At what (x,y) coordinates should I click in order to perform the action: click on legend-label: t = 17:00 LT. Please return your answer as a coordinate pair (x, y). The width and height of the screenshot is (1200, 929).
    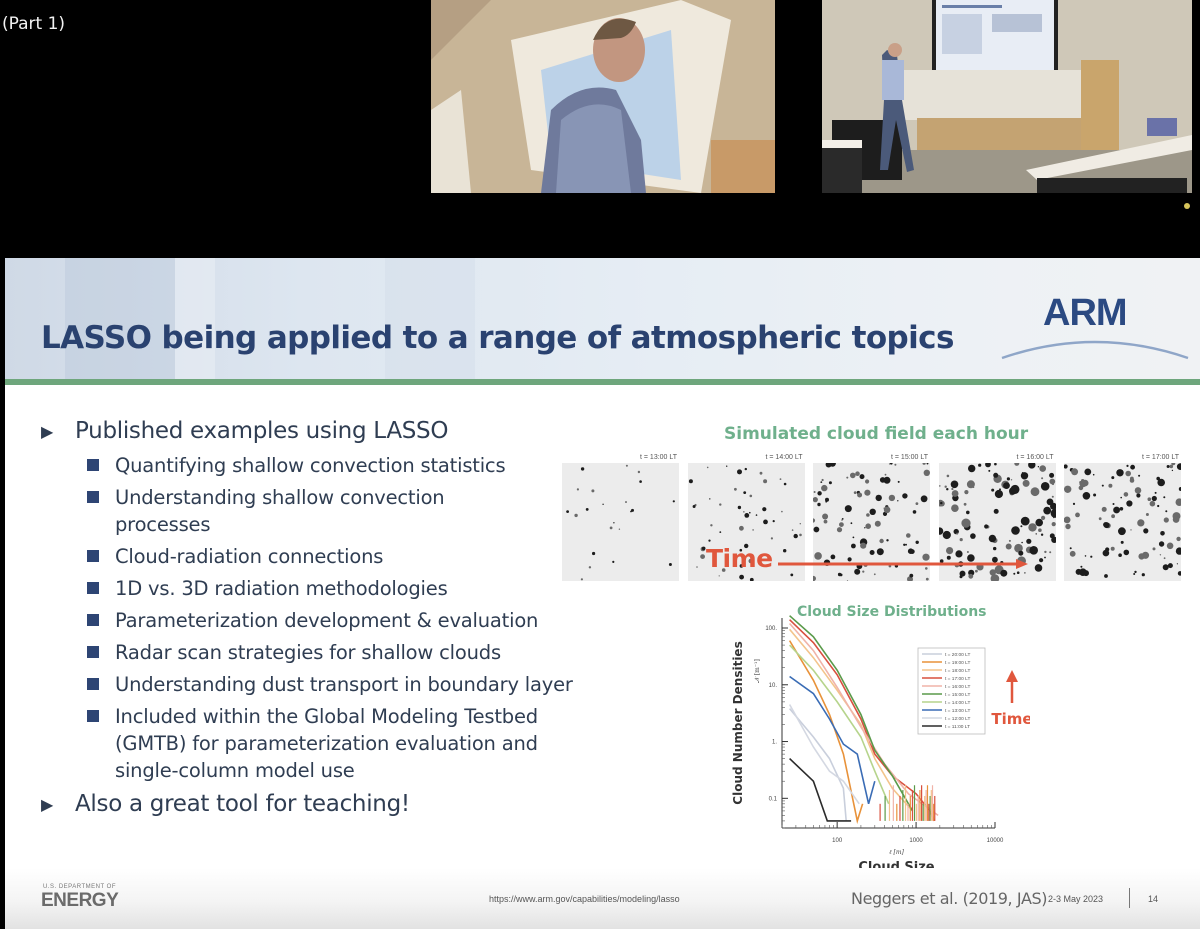
    Looking at the image, I should click on (957, 679).